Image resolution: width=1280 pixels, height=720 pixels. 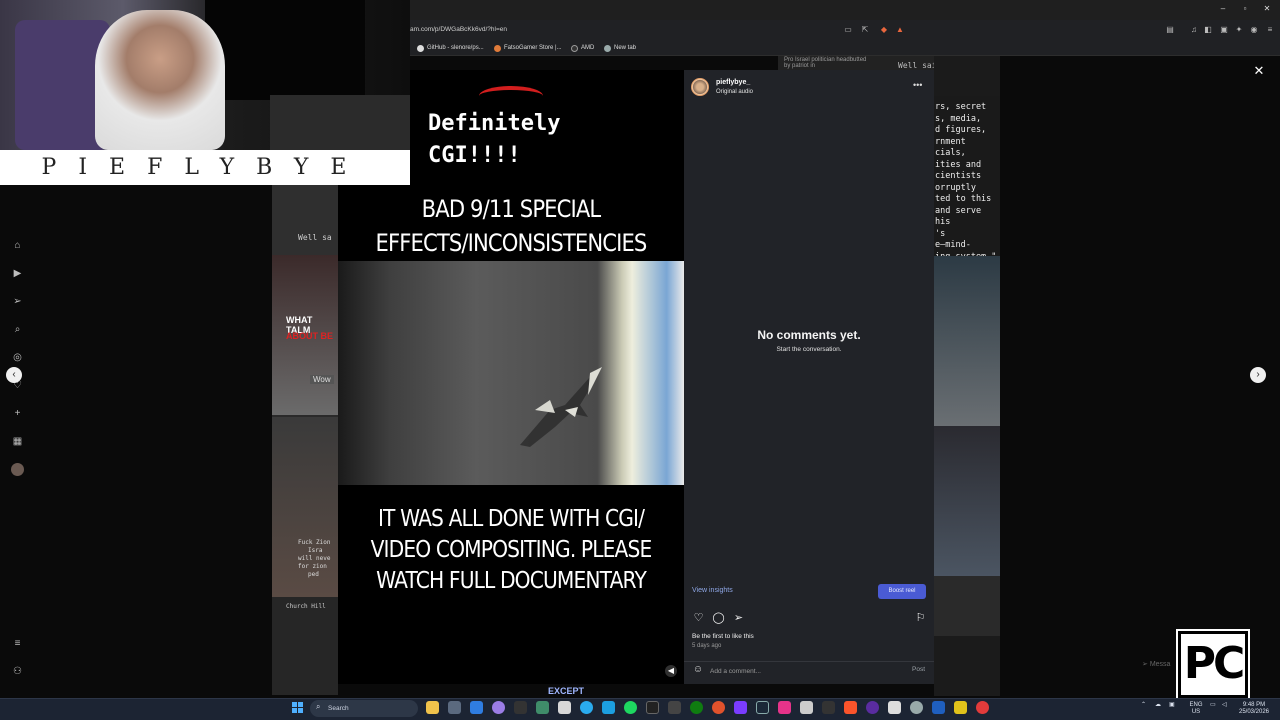 I want to click on audio-muted-icon: ◀, so click(x=671, y=671).